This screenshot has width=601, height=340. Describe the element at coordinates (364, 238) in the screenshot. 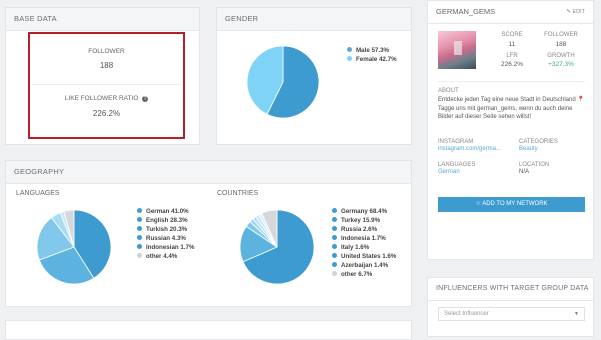

I see `countries-legend-item: Indonesia 1.7%` at that location.